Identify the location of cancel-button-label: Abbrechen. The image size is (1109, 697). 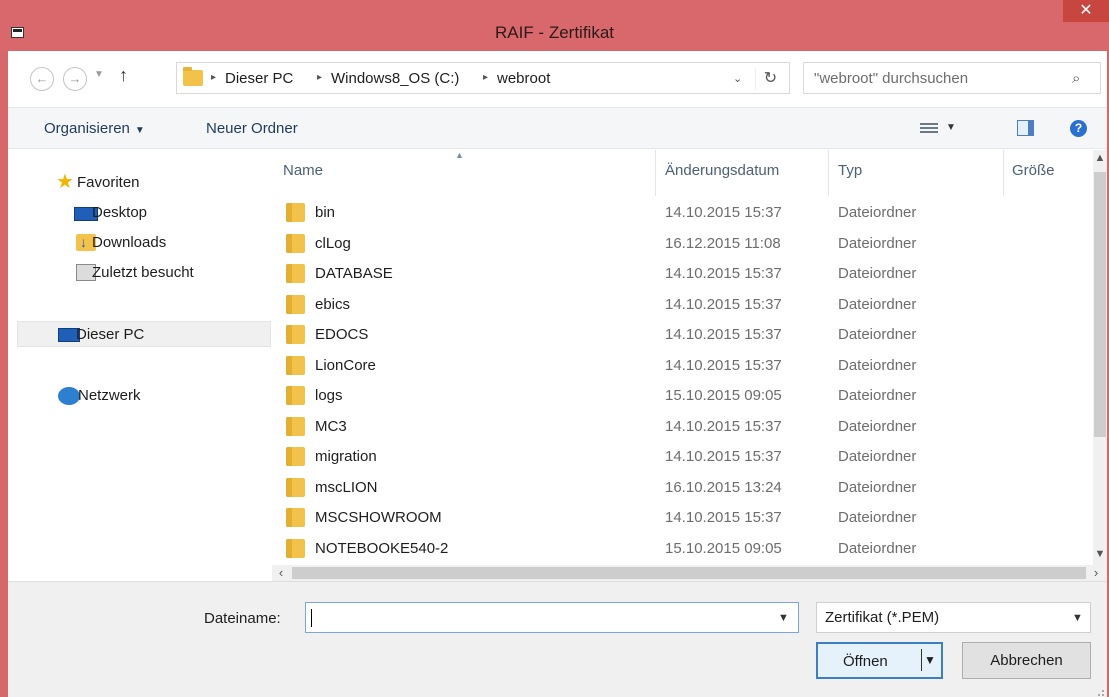
(1026, 660).